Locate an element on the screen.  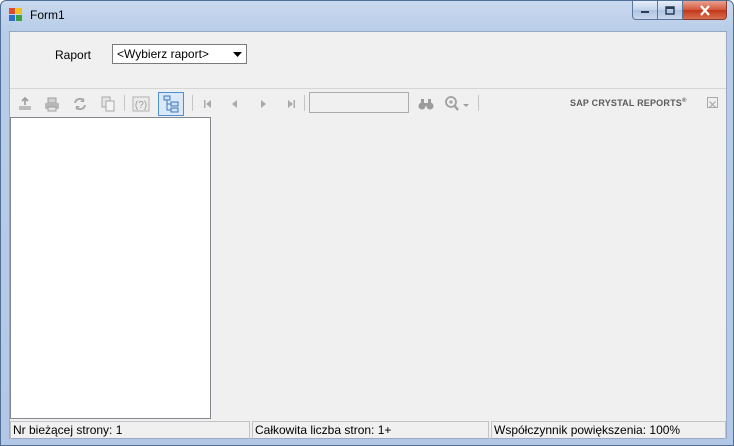
raport-select: <Wybierz raport> is located at coordinates (179, 54).